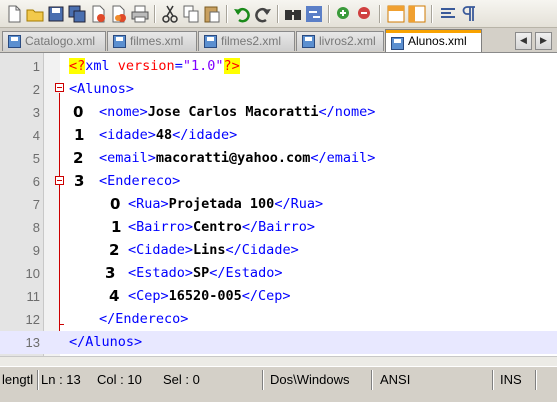 The width and height of the screenshot is (557, 402). Describe the element at coordinates (181, 379) in the screenshot. I see `status-selection: Sel : 0` at that location.